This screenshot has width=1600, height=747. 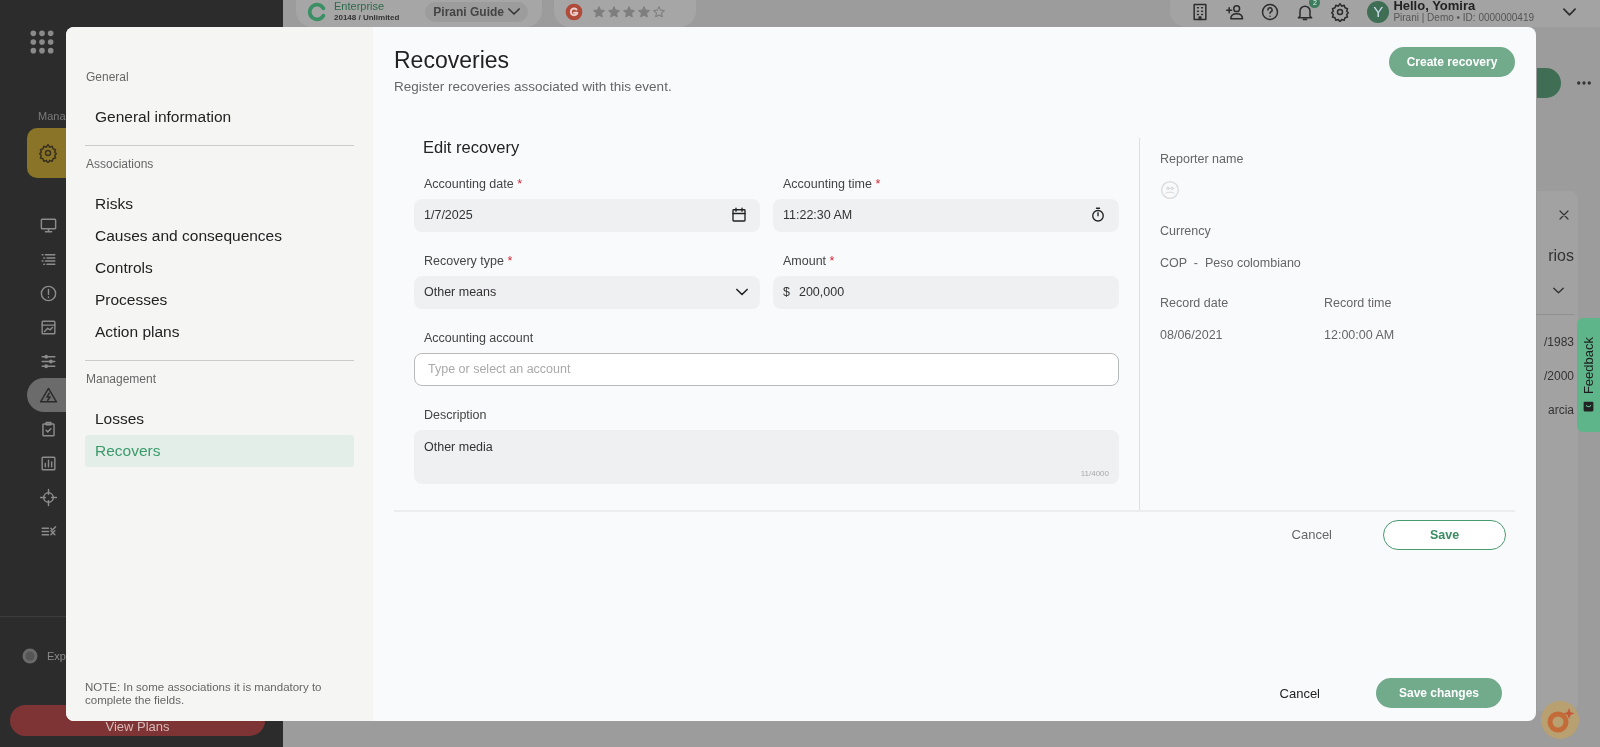 I want to click on warning-icon, so click(x=48, y=395).